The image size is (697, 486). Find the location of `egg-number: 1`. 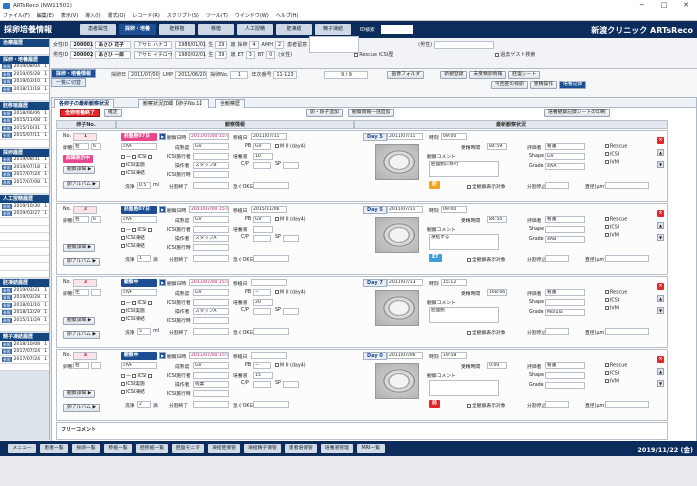

egg-number: 1 is located at coordinates (85, 137).